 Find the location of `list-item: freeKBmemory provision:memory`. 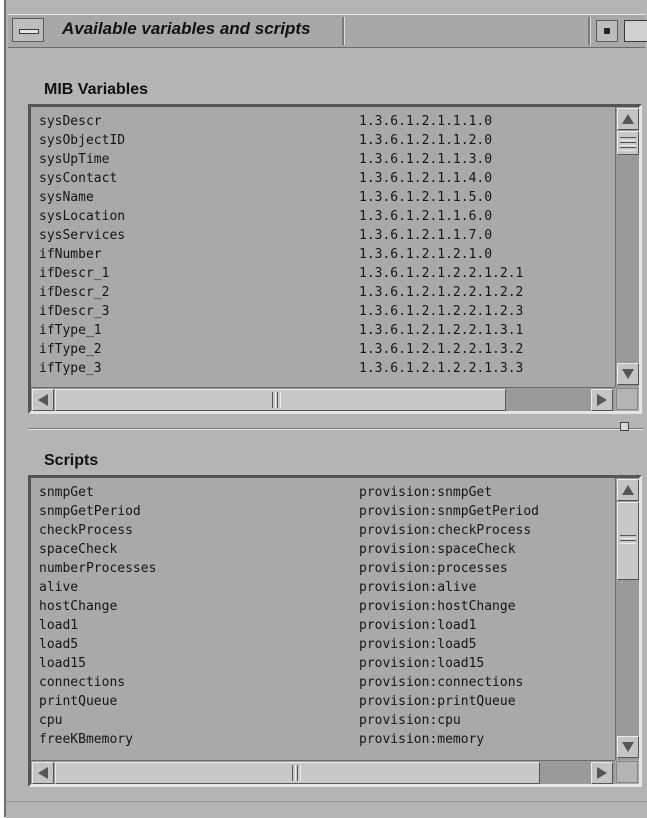

list-item: freeKBmemory provision:memory is located at coordinates (321, 739).